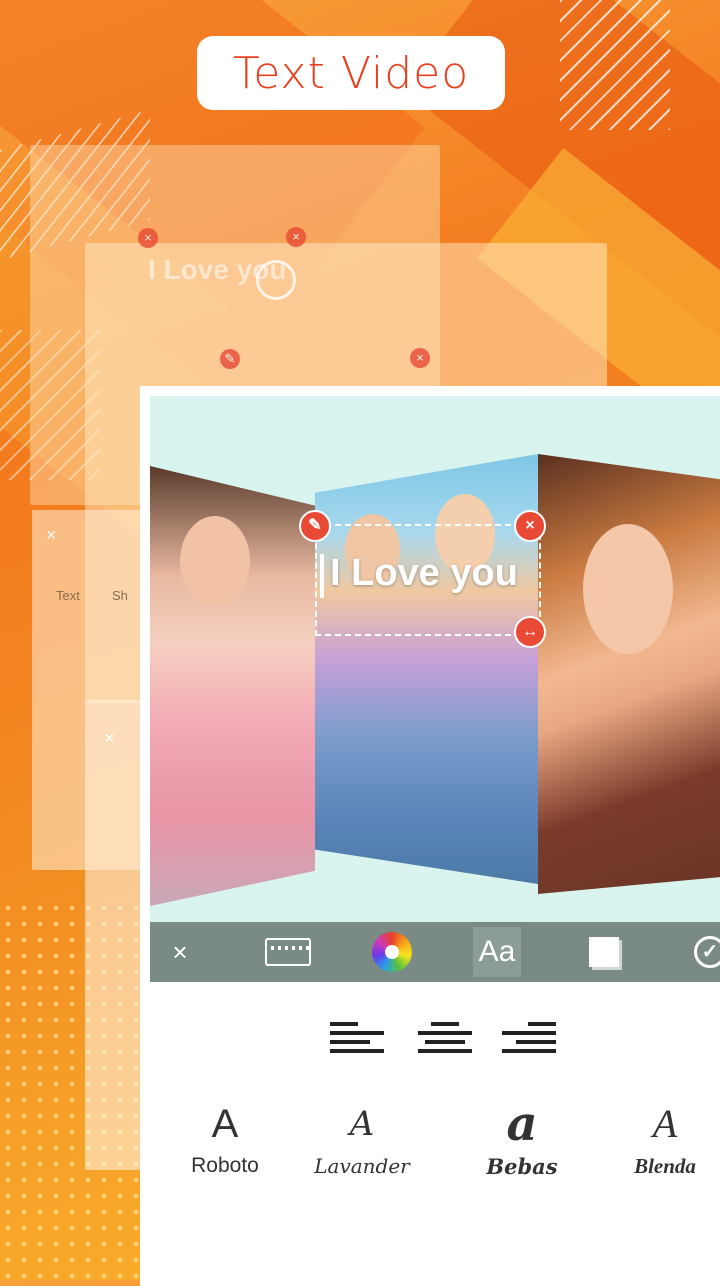  Describe the element at coordinates (322, 576) in the screenshot. I see `text-cursor` at that location.